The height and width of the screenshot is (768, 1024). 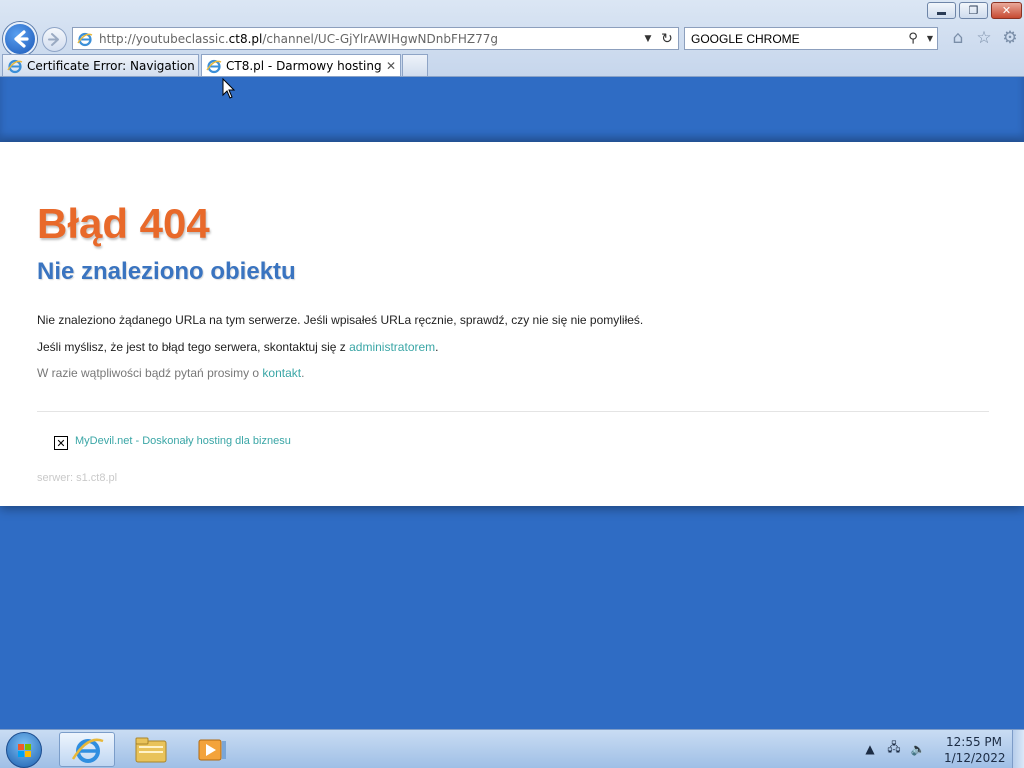 What do you see at coordinates (870, 749) in the screenshot?
I see `show-hidden-icons-icon: ▲` at bounding box center [870, 749].